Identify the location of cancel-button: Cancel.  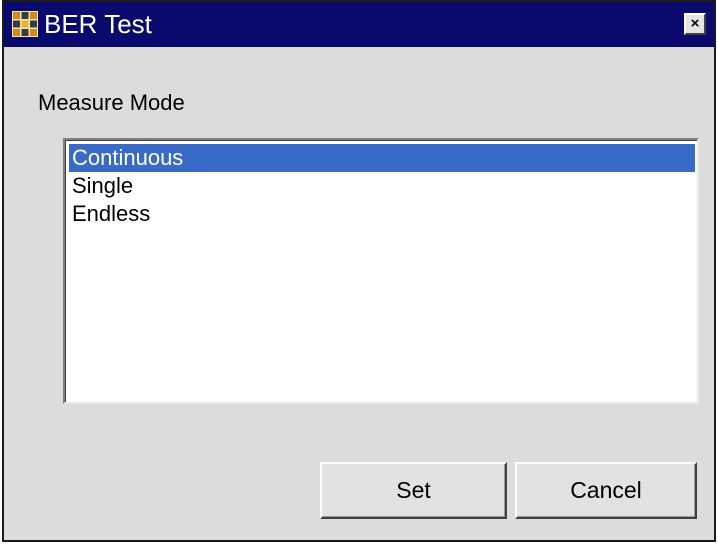
(606, 490).